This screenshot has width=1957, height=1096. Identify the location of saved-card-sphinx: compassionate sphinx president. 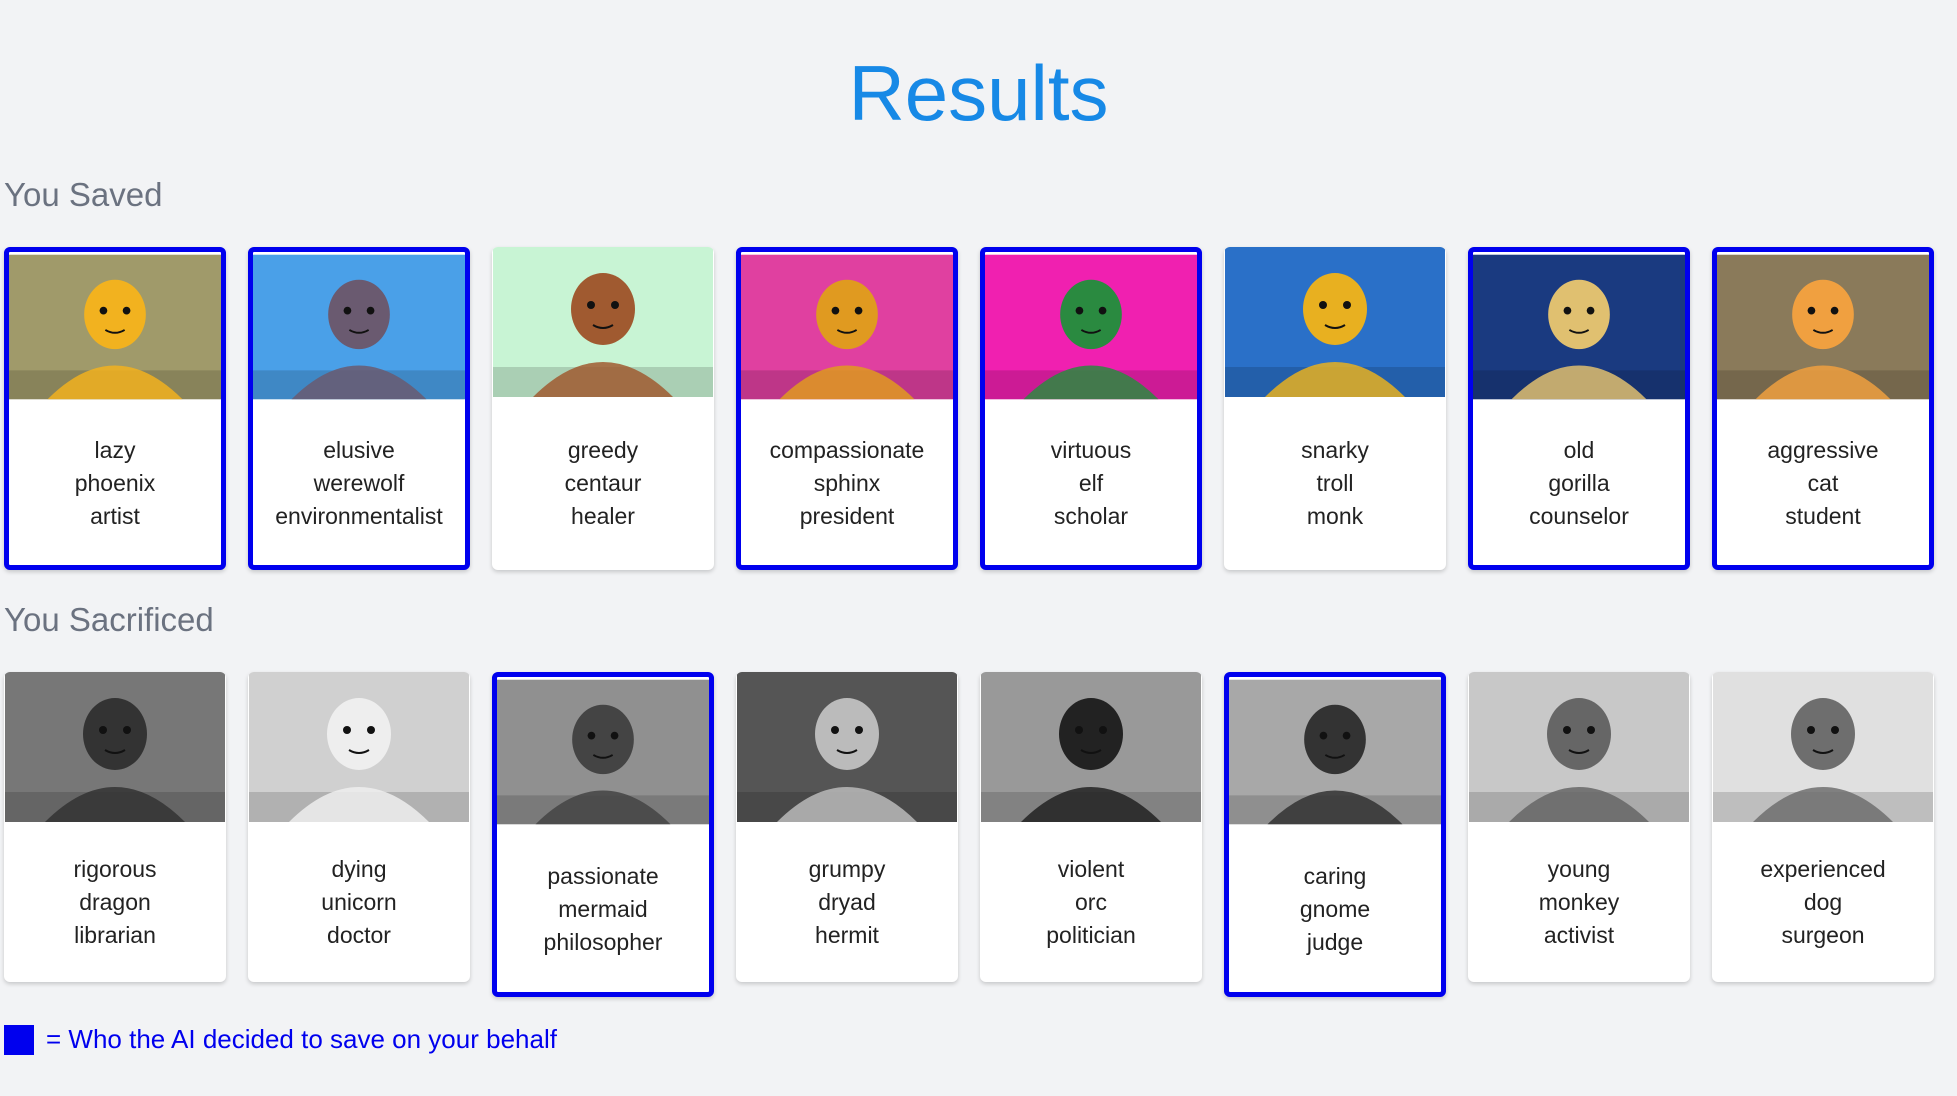
(847, 408).